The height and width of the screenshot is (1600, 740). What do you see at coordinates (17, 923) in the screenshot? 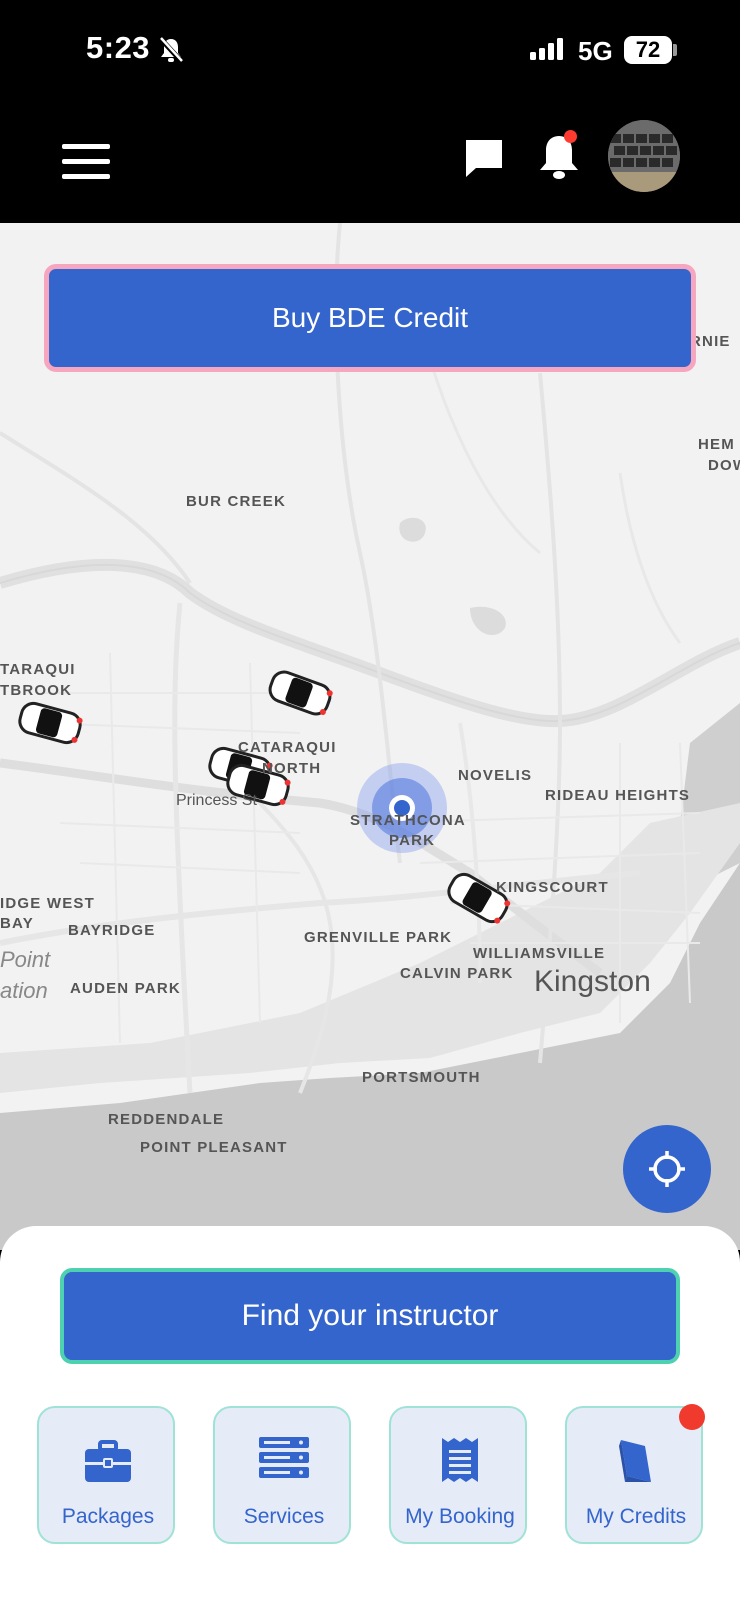
I see `map-label: BAY` at bounding box center [17, 923].